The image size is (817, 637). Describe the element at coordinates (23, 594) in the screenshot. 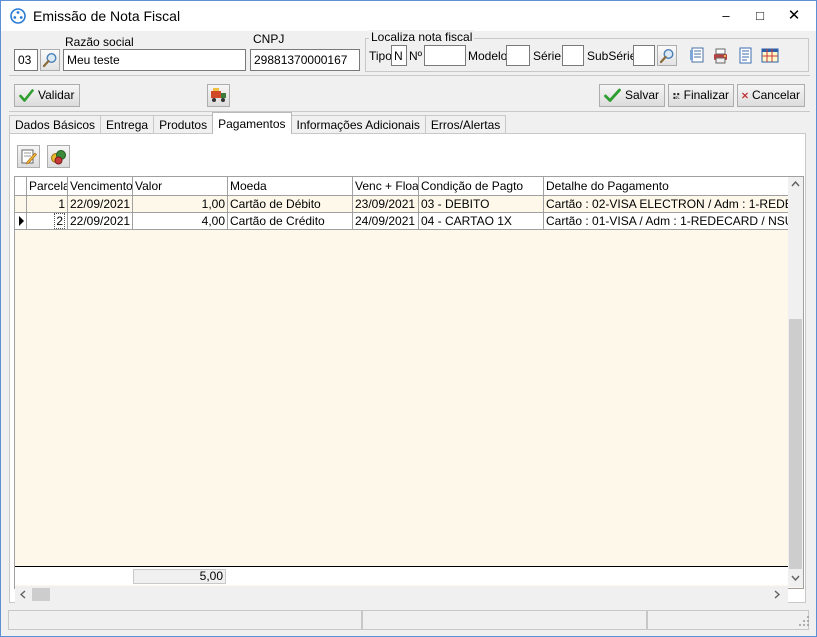

I see `scroll-left-icon` at that location.